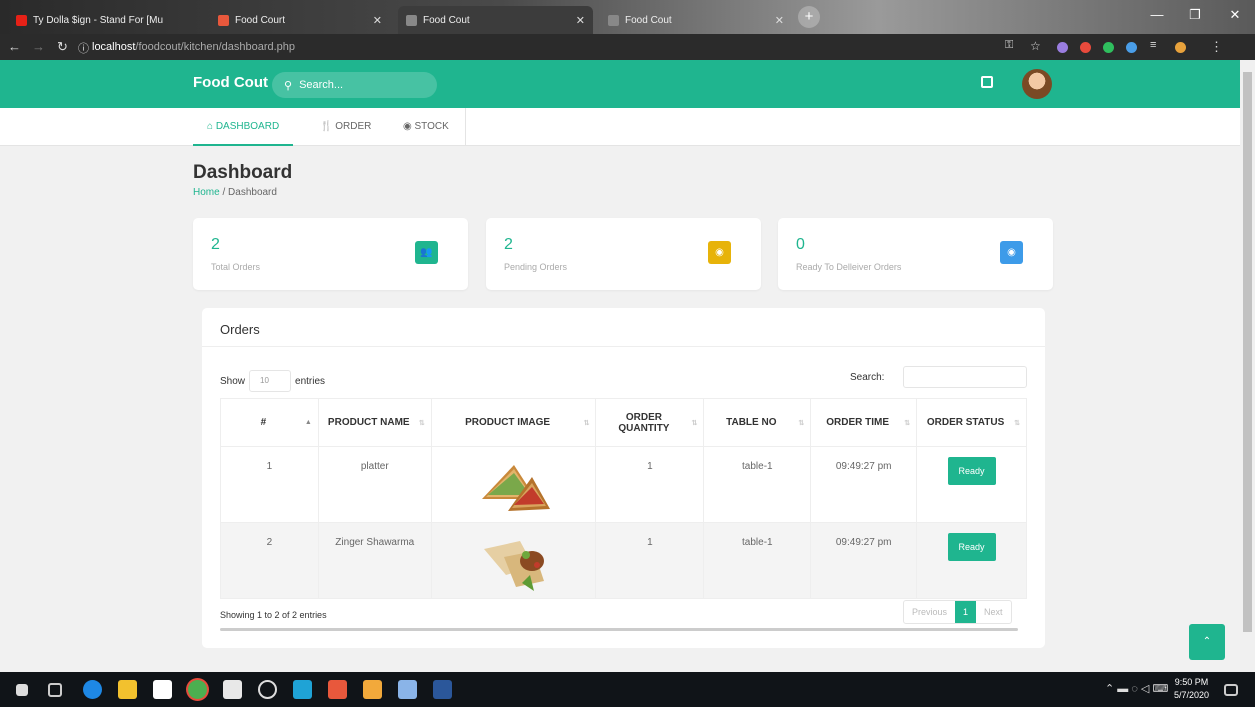  Describe the element at coordinates (993, 612) in the screenshot. I see `next-page-button: Next` at that location.